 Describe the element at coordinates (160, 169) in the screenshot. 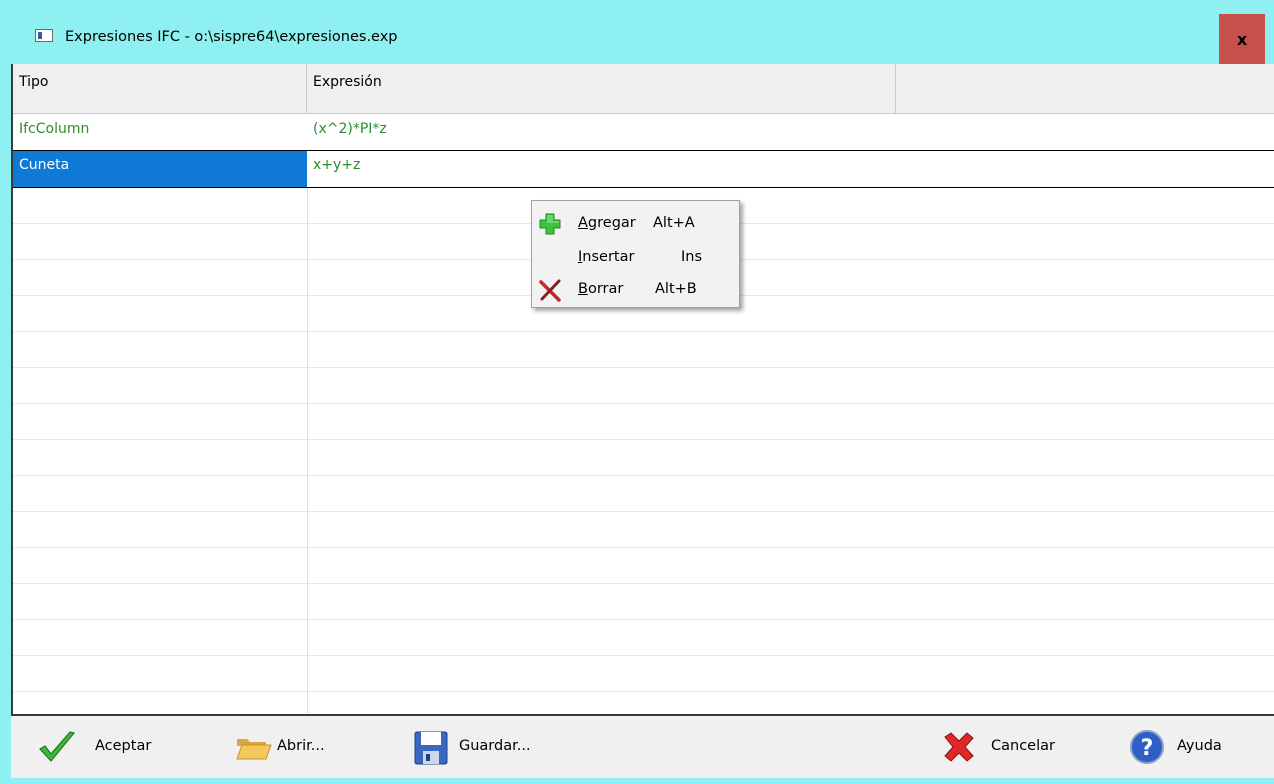

I see `cell-tipo: Cuneta` at that location.